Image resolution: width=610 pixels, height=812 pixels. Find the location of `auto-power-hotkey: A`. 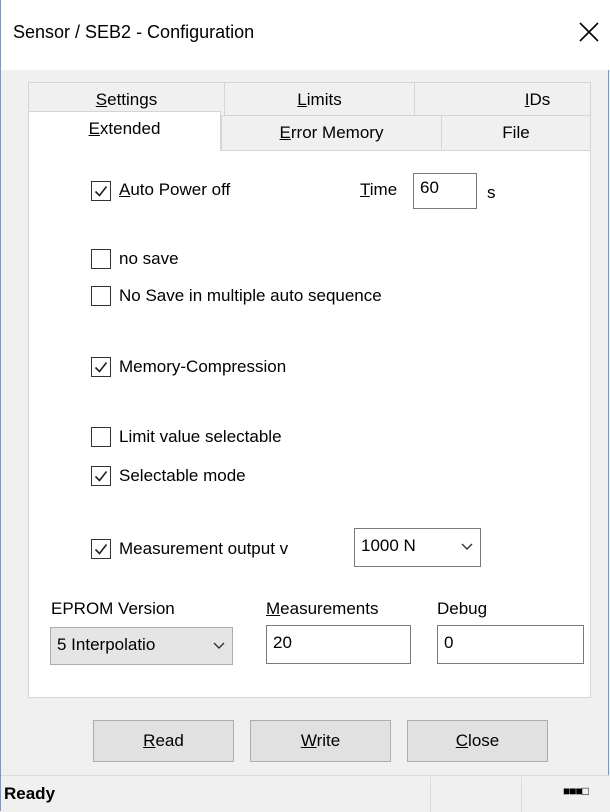

auto-power-hotkey: A is located at coordinates (125, 189).